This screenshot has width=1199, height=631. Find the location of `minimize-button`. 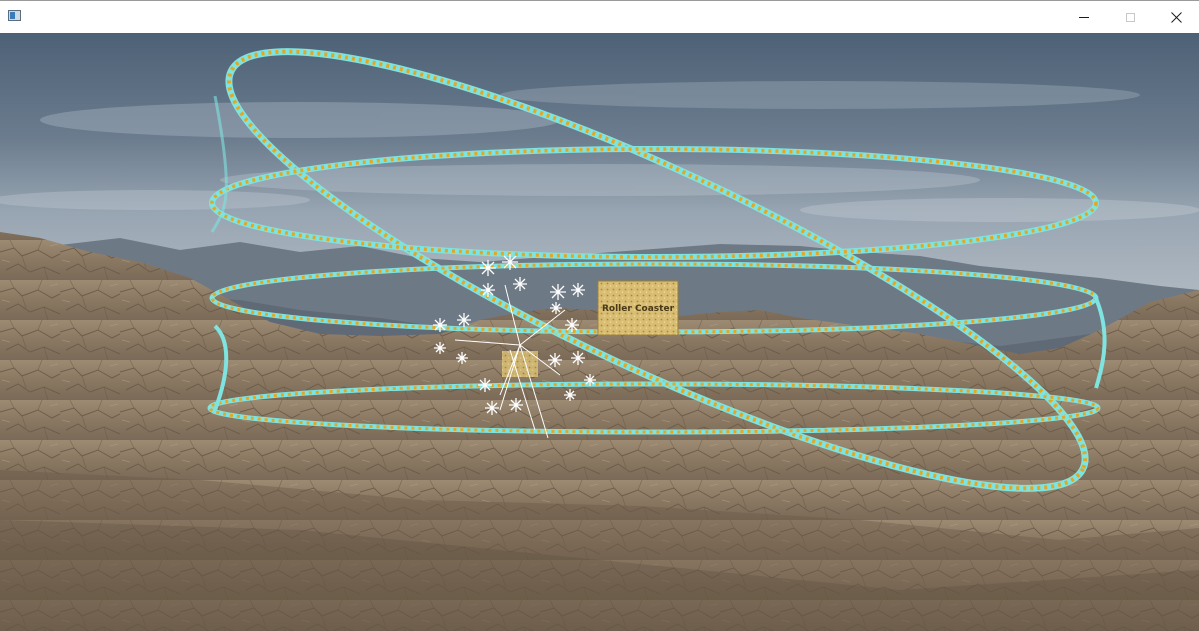

minimize-button is located at coordinates (1084, 17).